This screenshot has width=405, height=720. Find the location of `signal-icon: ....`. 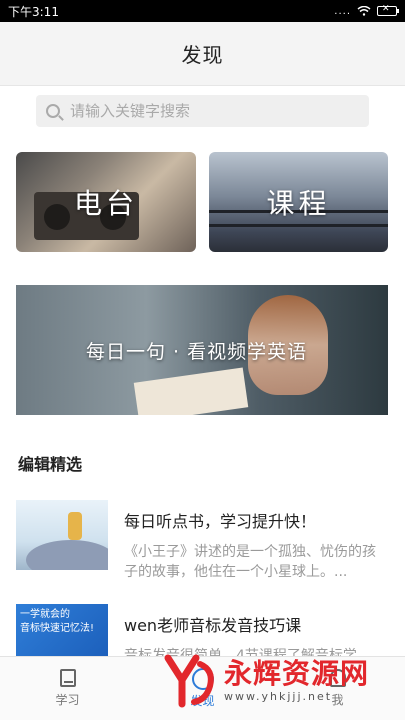

signal-icon: .... is located at coordinates (342, 11).